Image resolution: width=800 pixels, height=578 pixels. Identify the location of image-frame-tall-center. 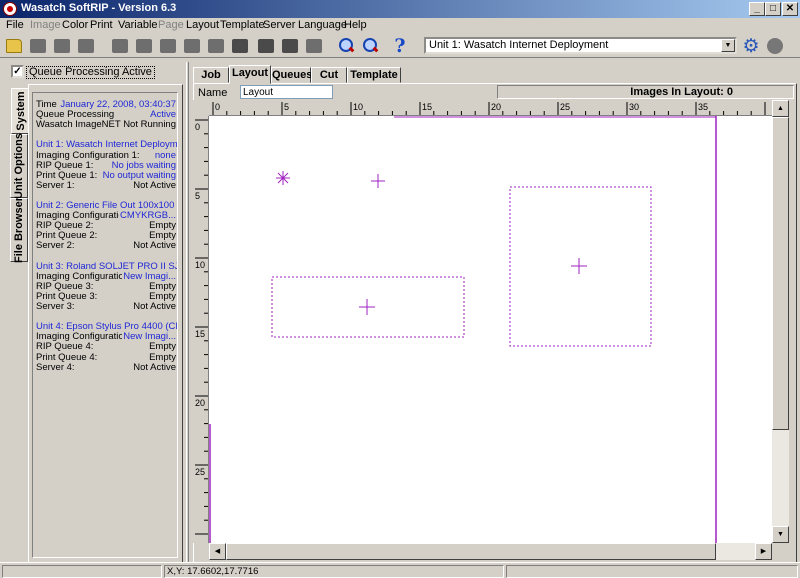
(579, 266).